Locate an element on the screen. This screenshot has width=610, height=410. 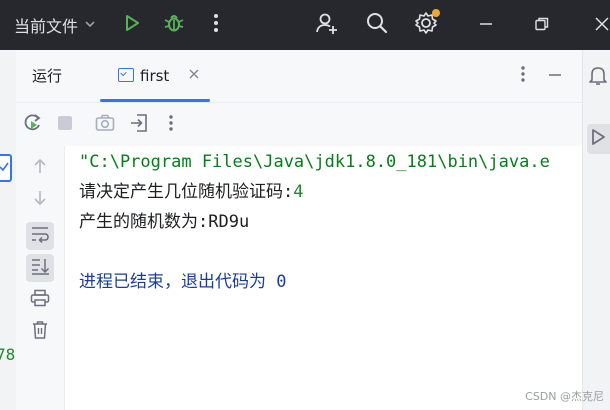
screenshot-icon is located at coordinates (105, 125).